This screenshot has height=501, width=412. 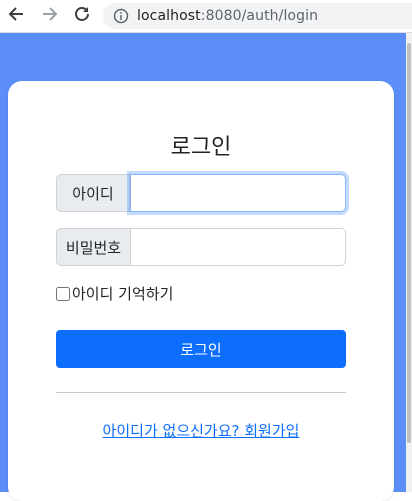 What do you see at coordinates (201, 430) in the screenshot?
I see `signup-link: 아이디가 없으신가요? 회원가입` at bounding box center [201, 430].